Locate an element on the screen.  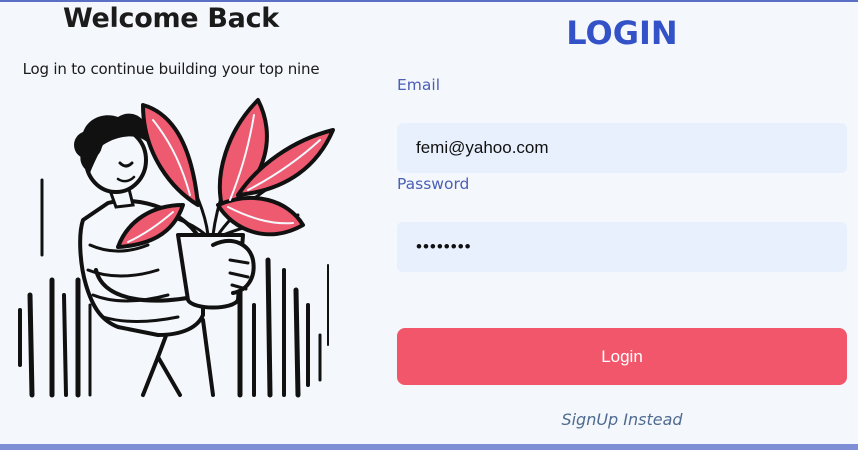
login-title: LOGIN is located at coordinates (622, 33).